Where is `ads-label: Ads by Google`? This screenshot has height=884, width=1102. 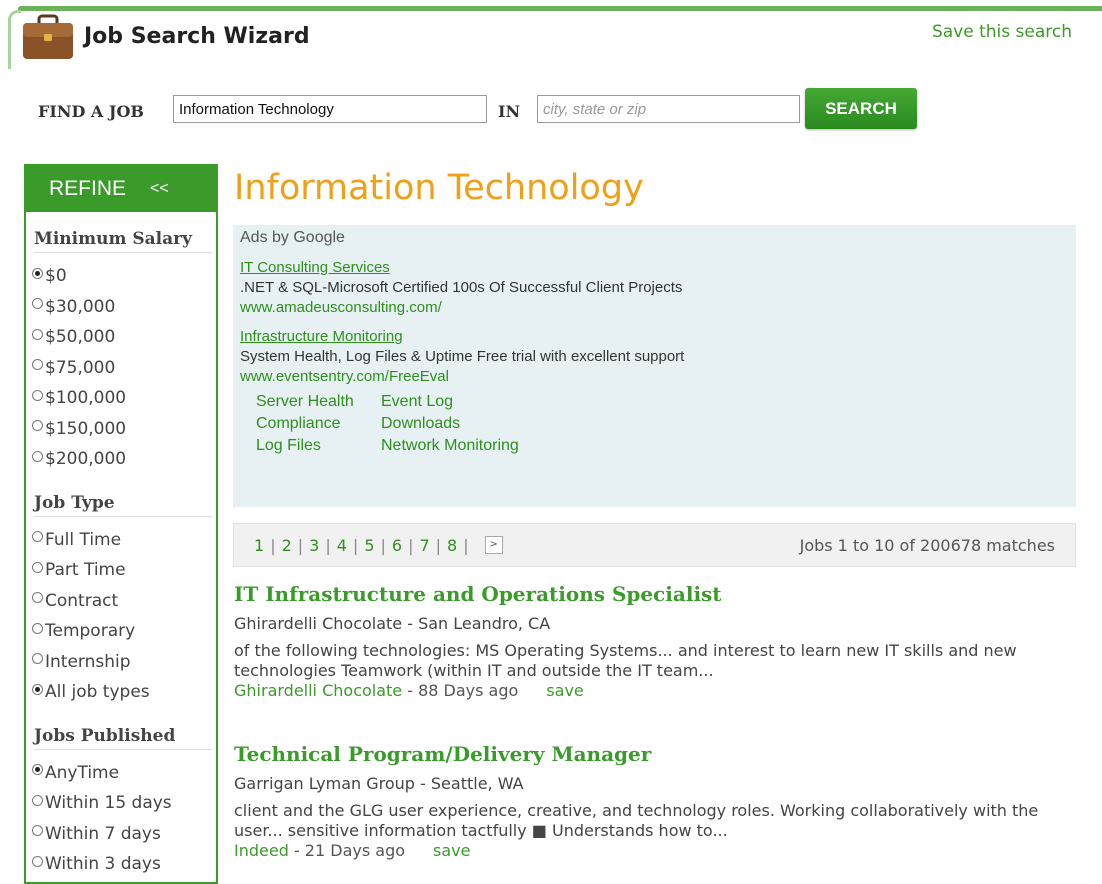 ads-label: Ads by Google is located at coordinates (292, 237).